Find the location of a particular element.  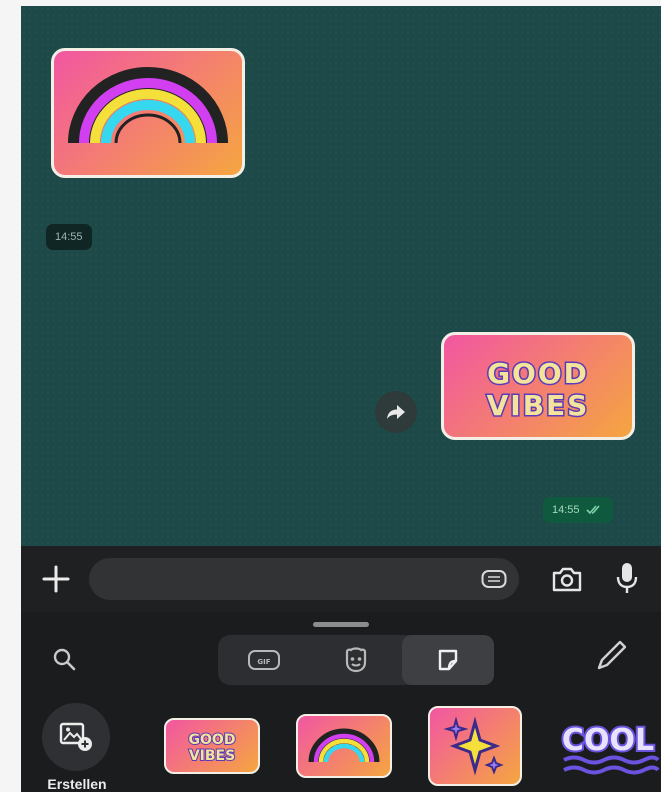

outgoing-message-time: 14:55 is located at coordinates (578, 510).